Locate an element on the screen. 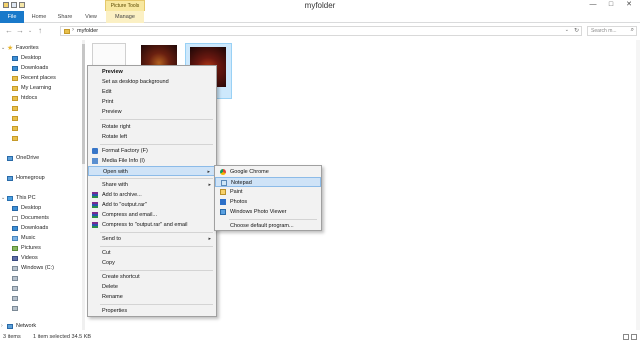  window-title: myfolder is located at coordinates (320, 5).